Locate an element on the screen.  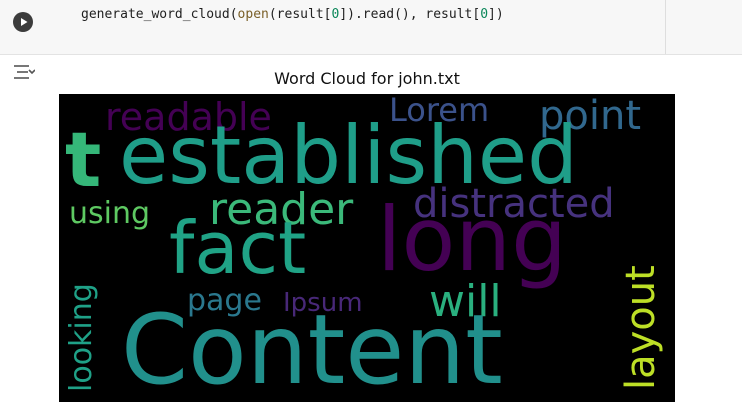
word-fact: fact is located at coordinates (238, 248).